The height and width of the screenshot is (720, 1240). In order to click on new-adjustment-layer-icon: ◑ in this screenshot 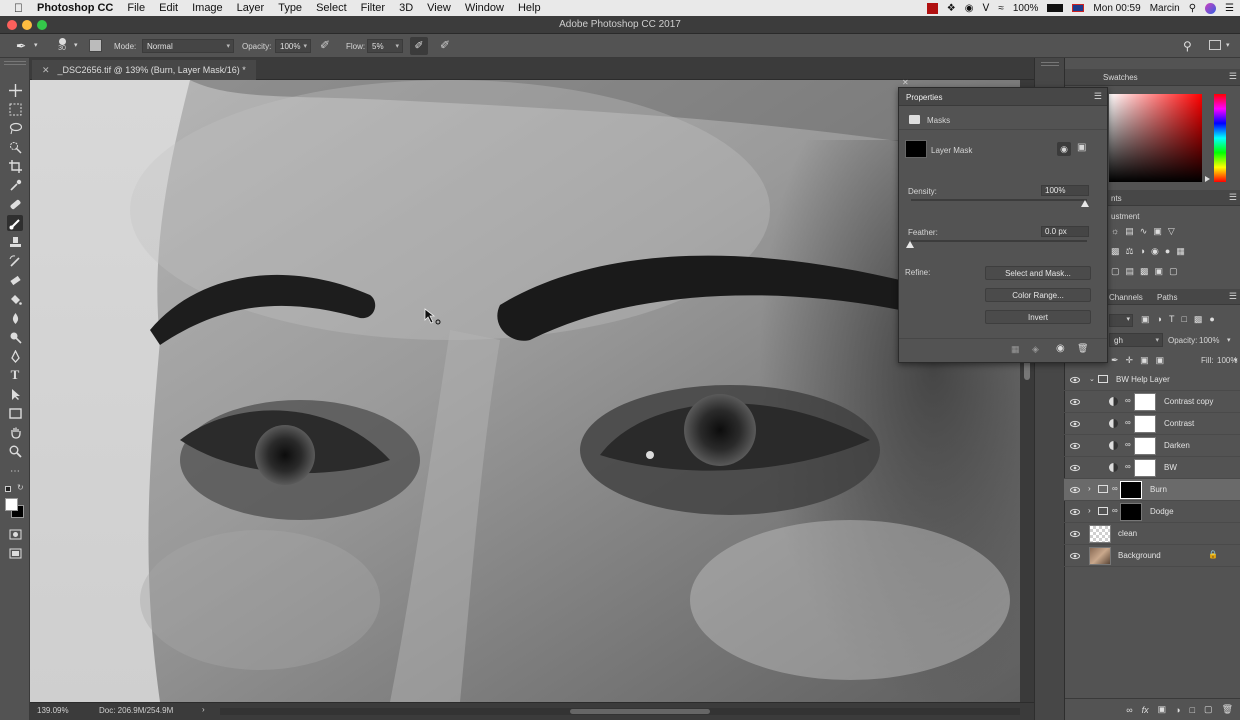, I will do `click(1177, 710)`.